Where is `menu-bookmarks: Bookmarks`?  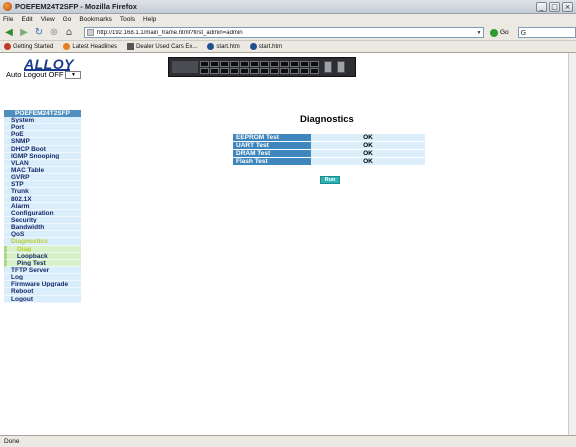 menu-bookmarks: Bookmarks is located at coordinates (95, 19).